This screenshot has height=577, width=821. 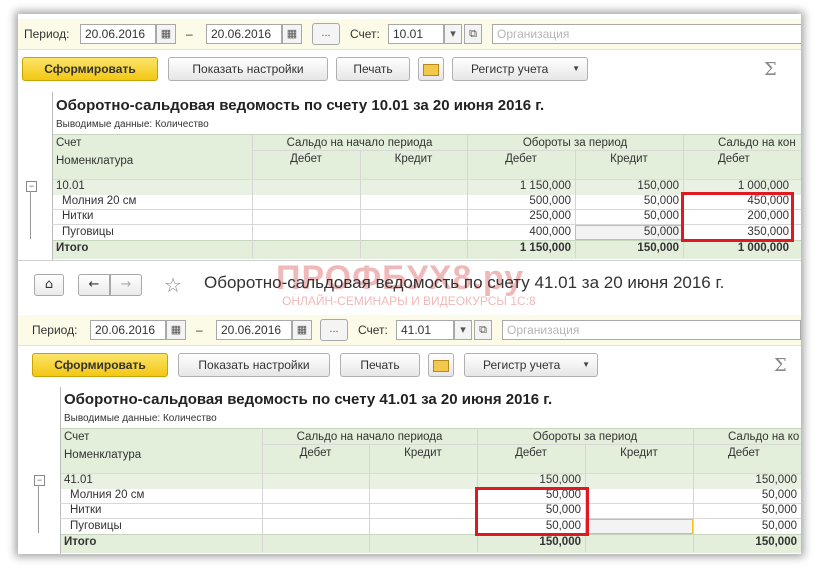 I want to click on group-turnover-credit: 150,000, so click(x=658, y=186).